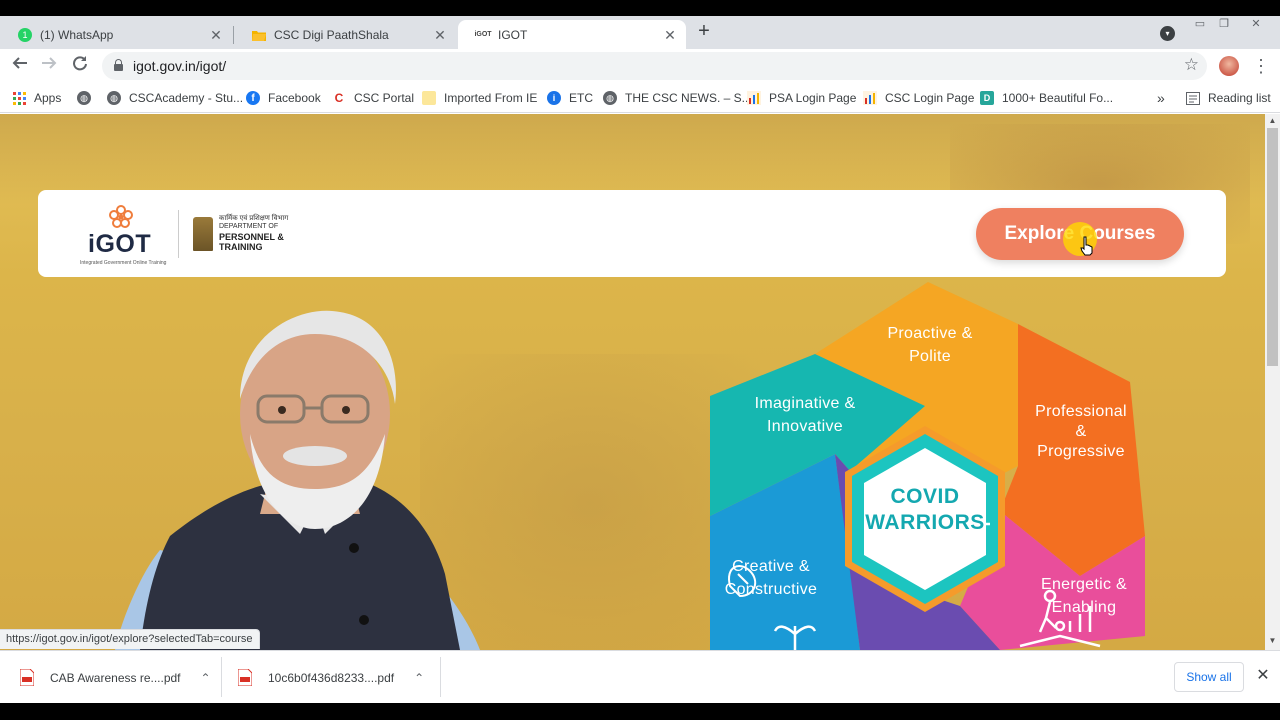 The image size is (1280, 720). I want to click on label-proactive-polite: Proactive & Polite, so click(930, 345).